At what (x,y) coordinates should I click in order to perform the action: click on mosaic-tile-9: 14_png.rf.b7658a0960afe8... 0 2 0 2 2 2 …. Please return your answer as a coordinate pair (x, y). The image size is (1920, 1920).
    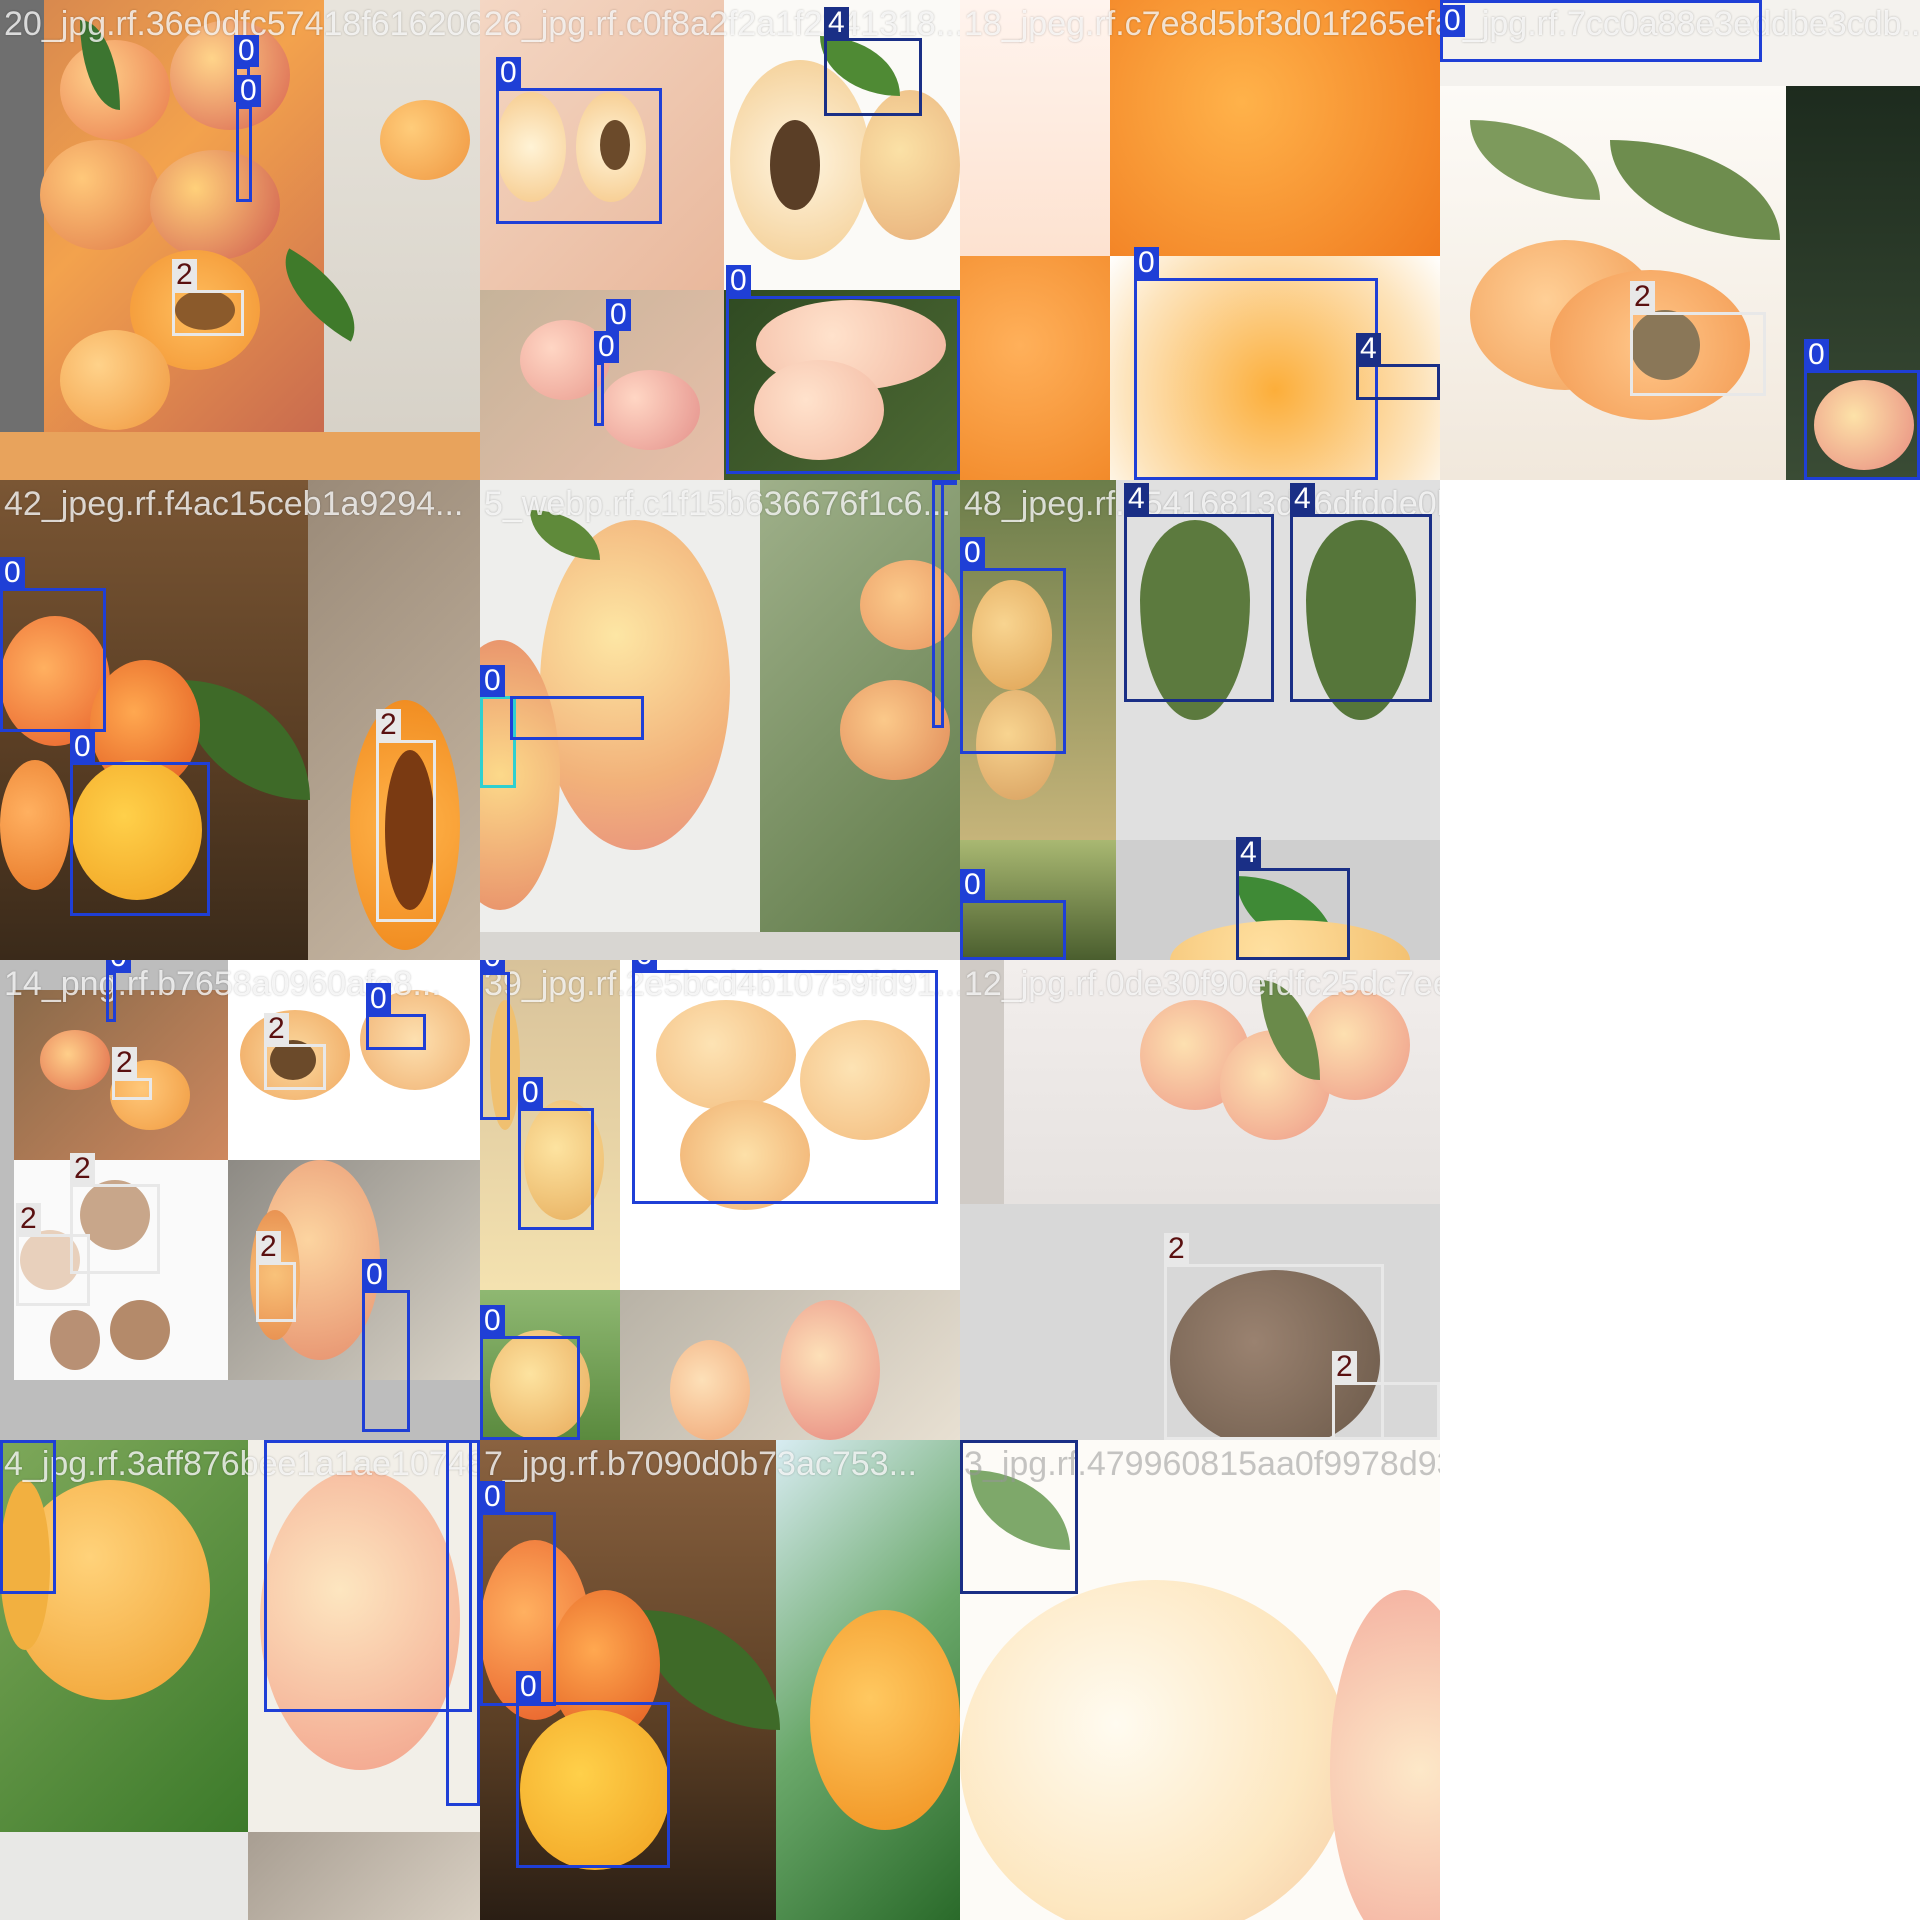
    Looking at the image, I should click on (240, 1200).